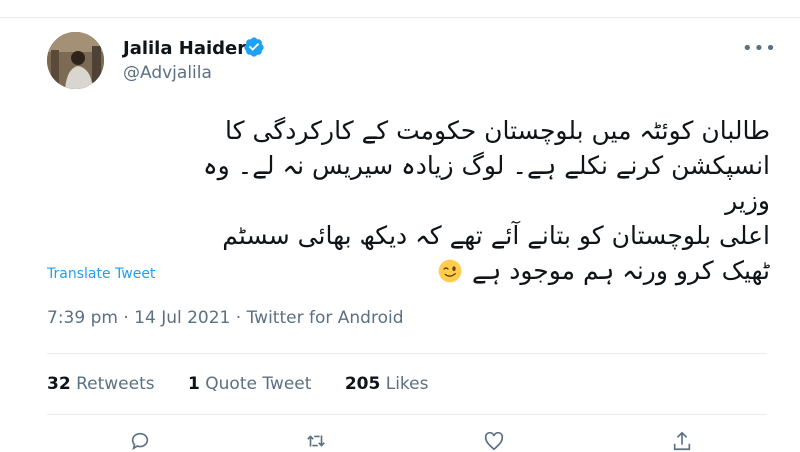 This screenshot has height=452, width=800. Describe the element at coordinates (115, 384) in the screenshot. I see `retweets-label: Retweets` at that location.